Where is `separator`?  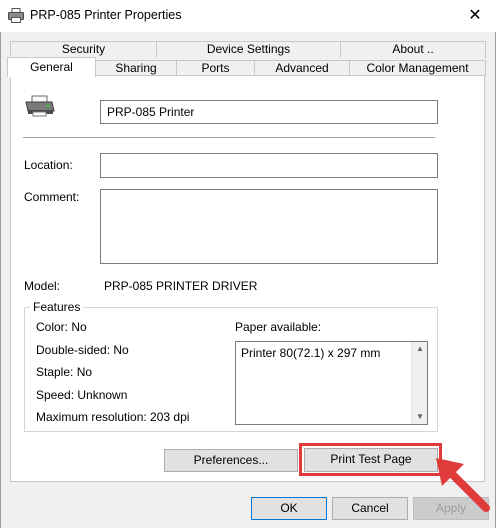 separator is located at coordinates (229, 137).